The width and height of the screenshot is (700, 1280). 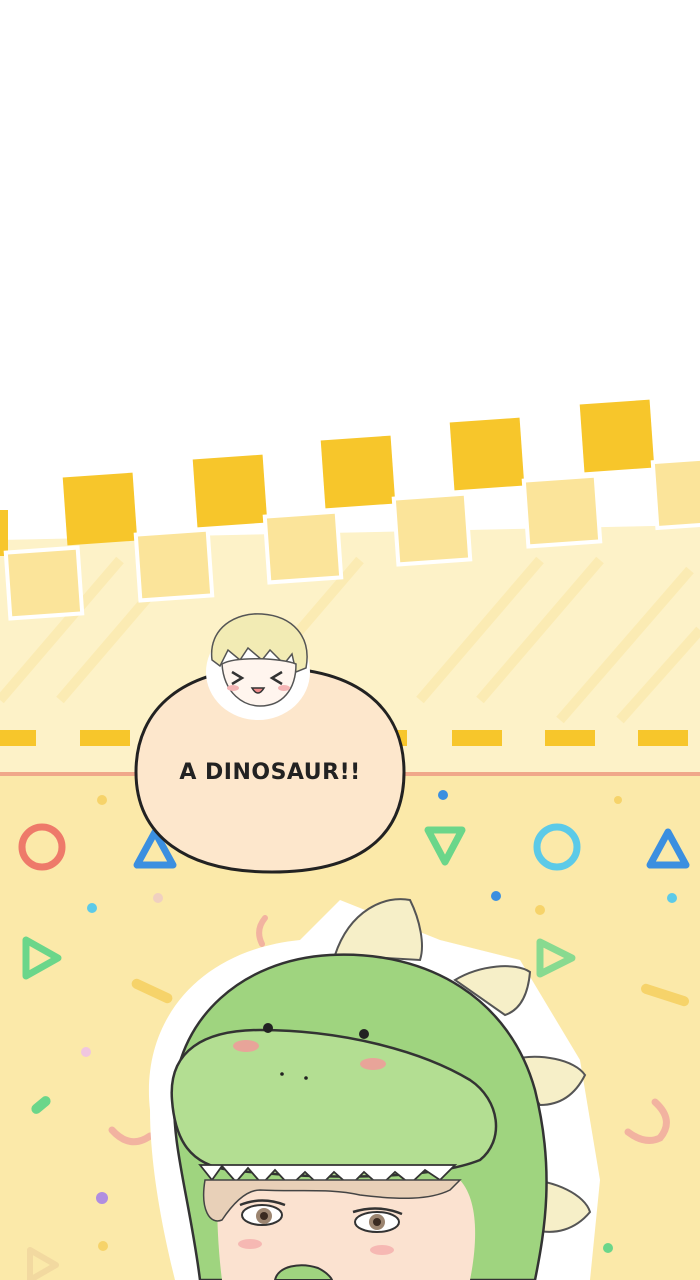 I want to click on speech-text: A DINOSAUR!!, so click(x=270, y=772).